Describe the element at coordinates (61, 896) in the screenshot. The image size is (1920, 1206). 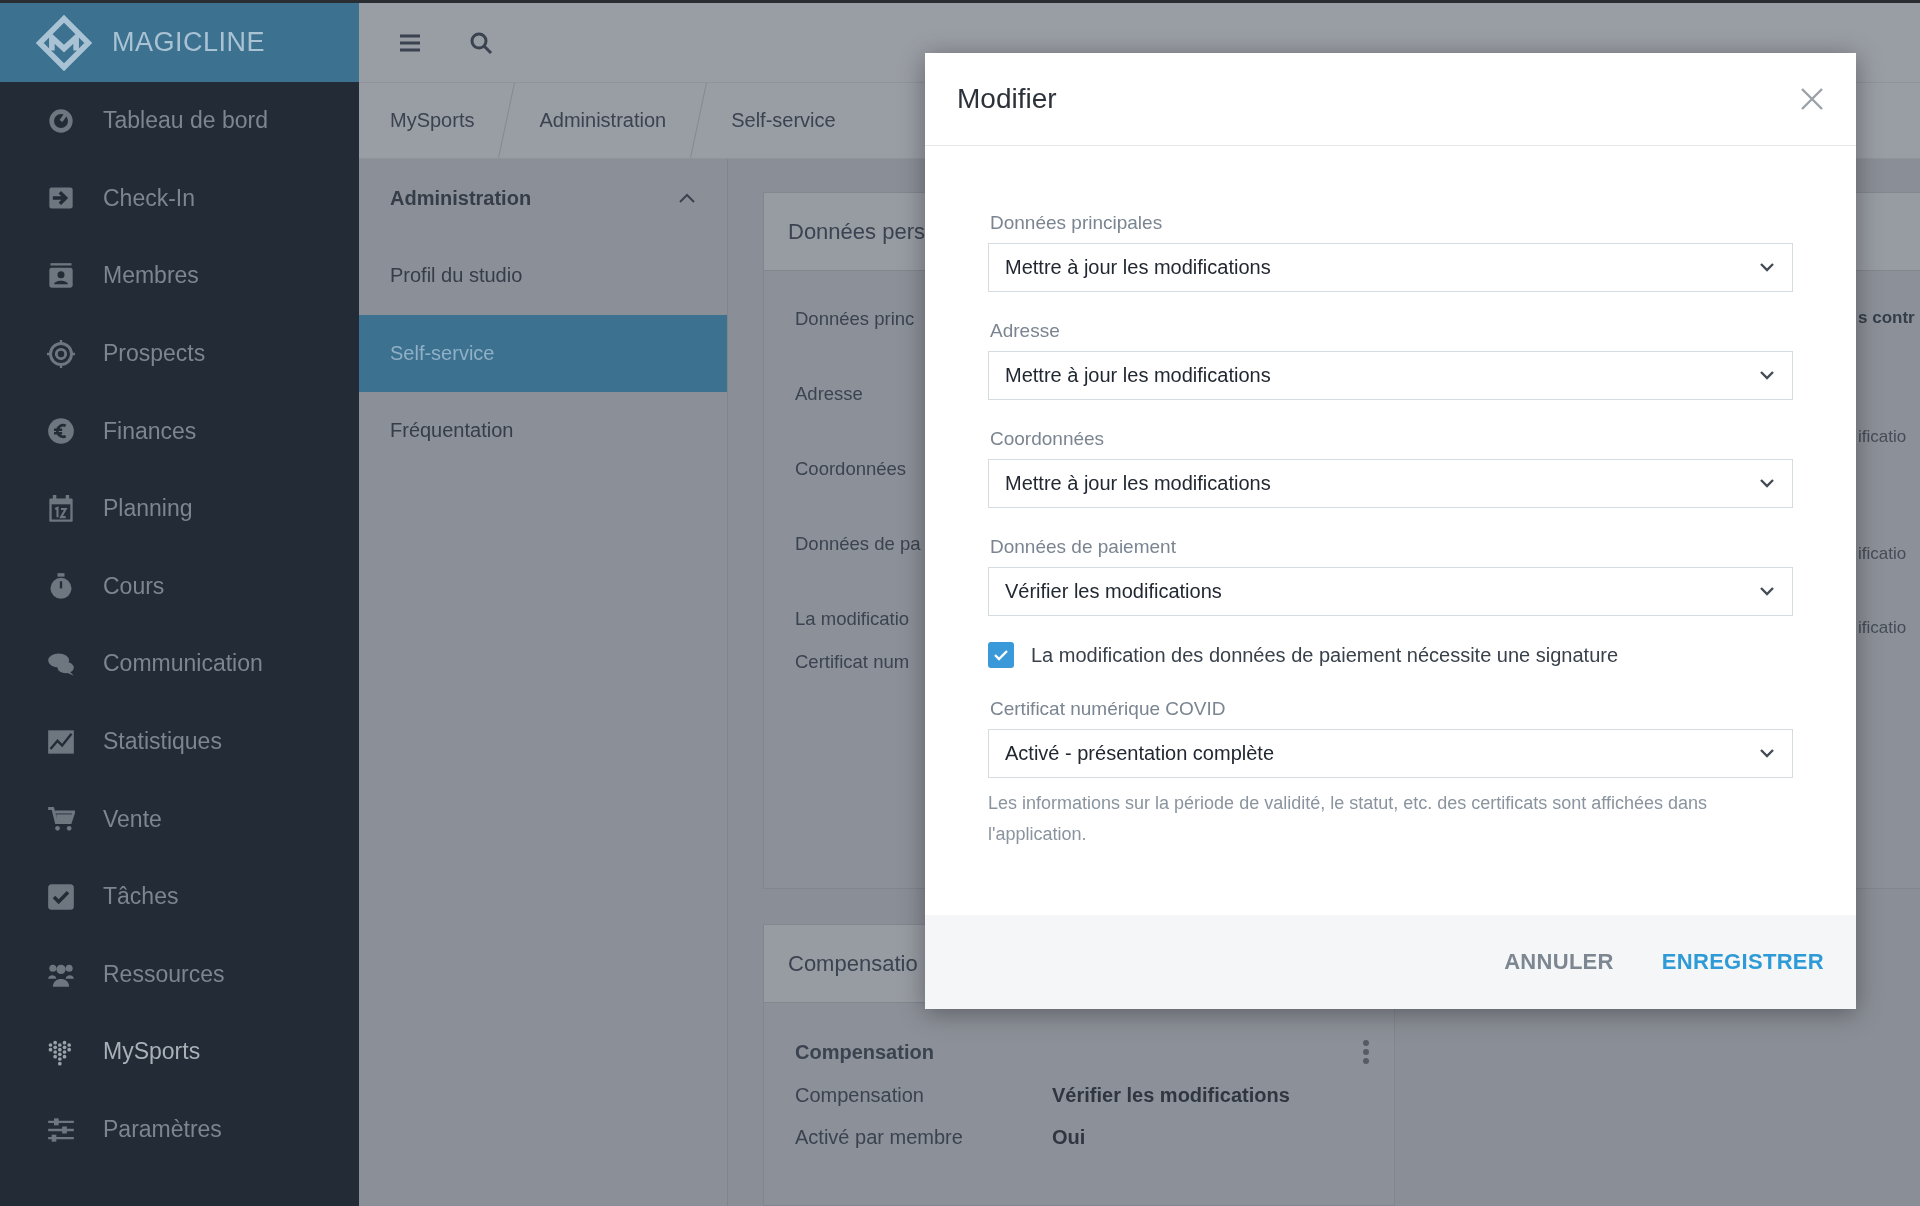
I see `checkbox-icon` at that location.